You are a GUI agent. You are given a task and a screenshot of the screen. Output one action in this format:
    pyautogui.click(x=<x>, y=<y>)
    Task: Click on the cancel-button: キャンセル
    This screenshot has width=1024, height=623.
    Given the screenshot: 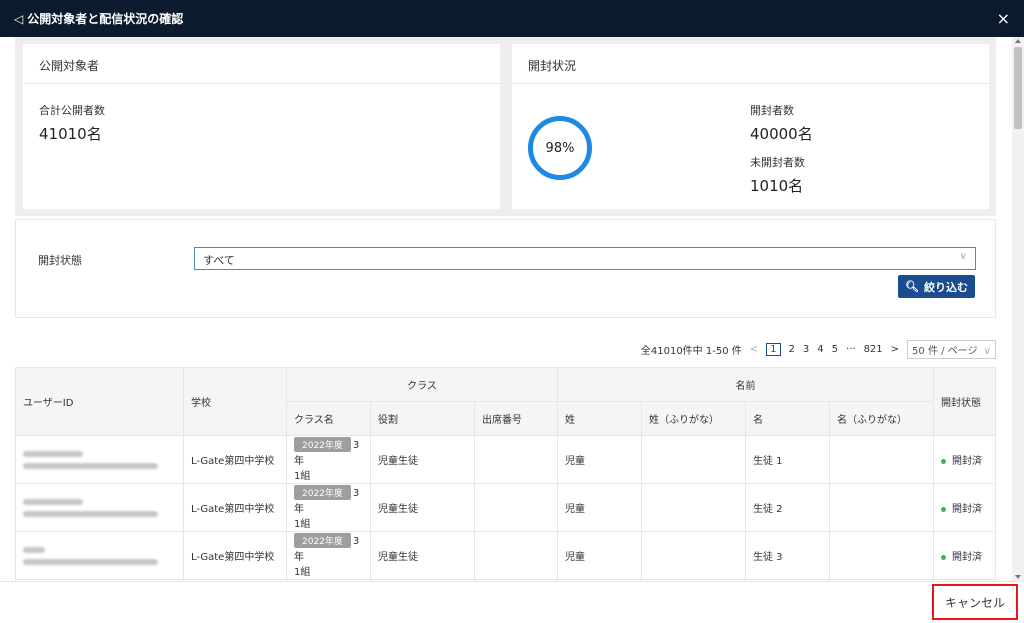 What is the action you would take?
    pyautogui.click(x=975, y=602)
    